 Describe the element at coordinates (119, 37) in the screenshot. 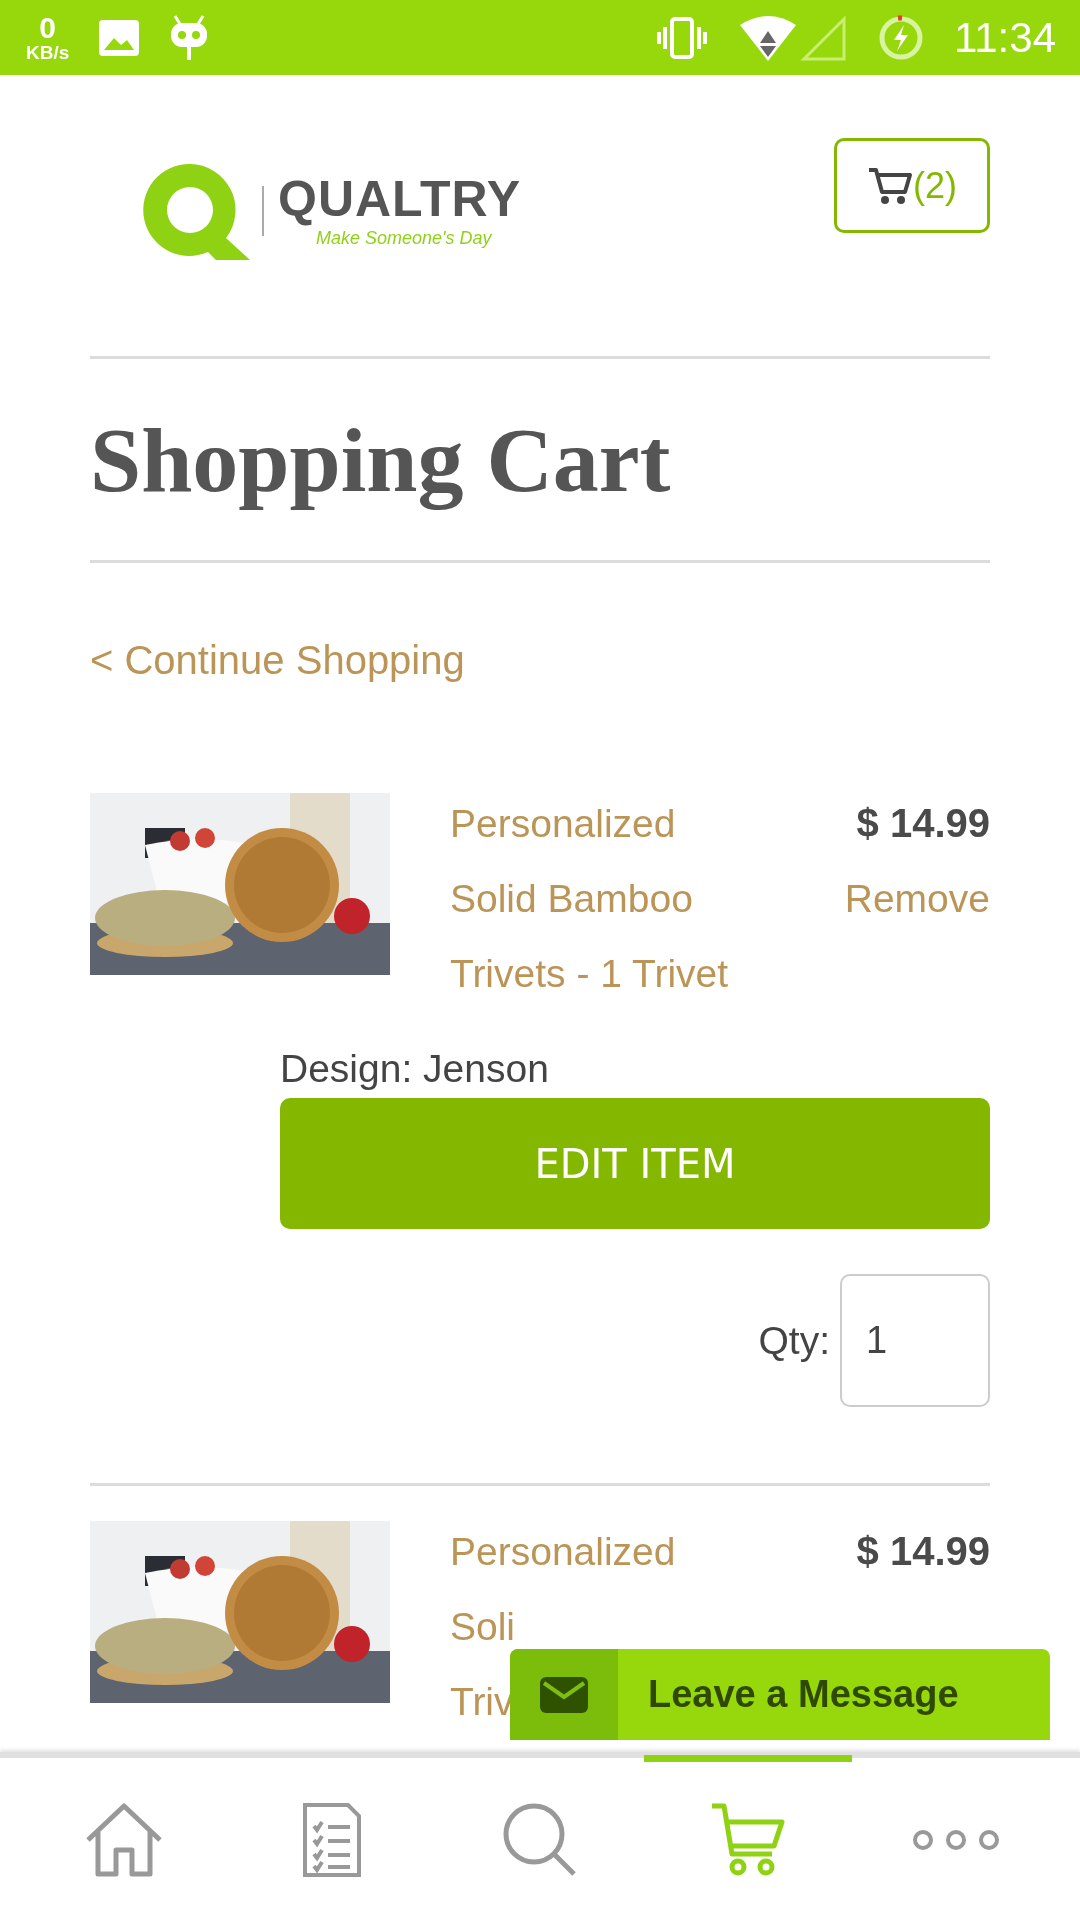

I see `image-icon` at that location.